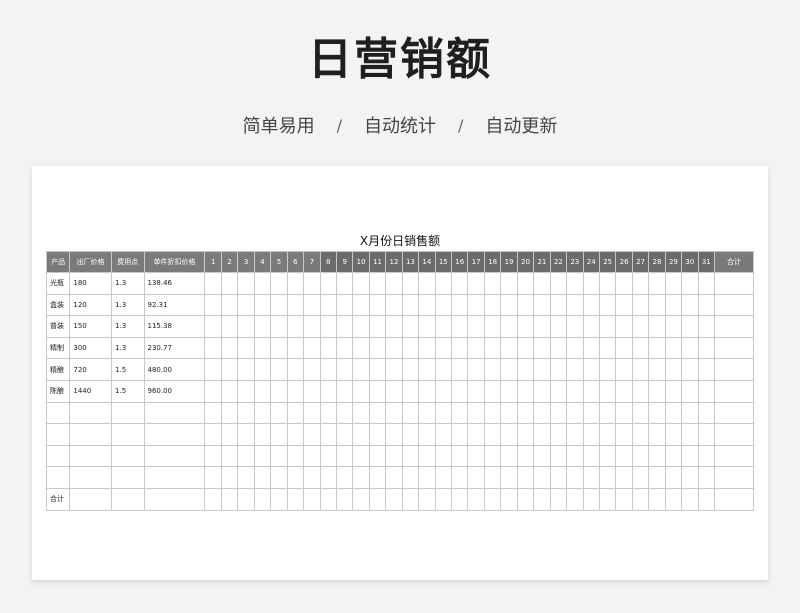  I want to click on cell-factory-price: 180, so click(91, 283).